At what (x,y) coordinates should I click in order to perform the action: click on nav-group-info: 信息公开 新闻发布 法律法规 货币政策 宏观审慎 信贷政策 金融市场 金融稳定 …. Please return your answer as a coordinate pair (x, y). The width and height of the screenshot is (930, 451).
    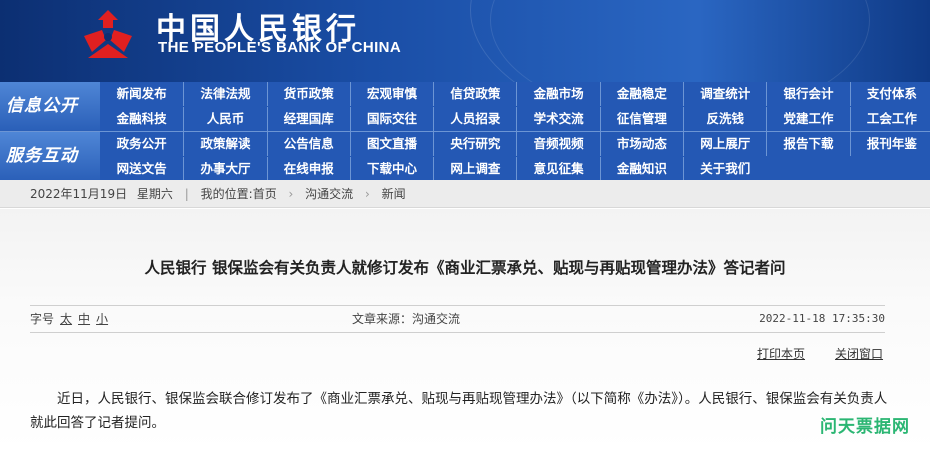
    Looking at the image, I should click on (465, 106).